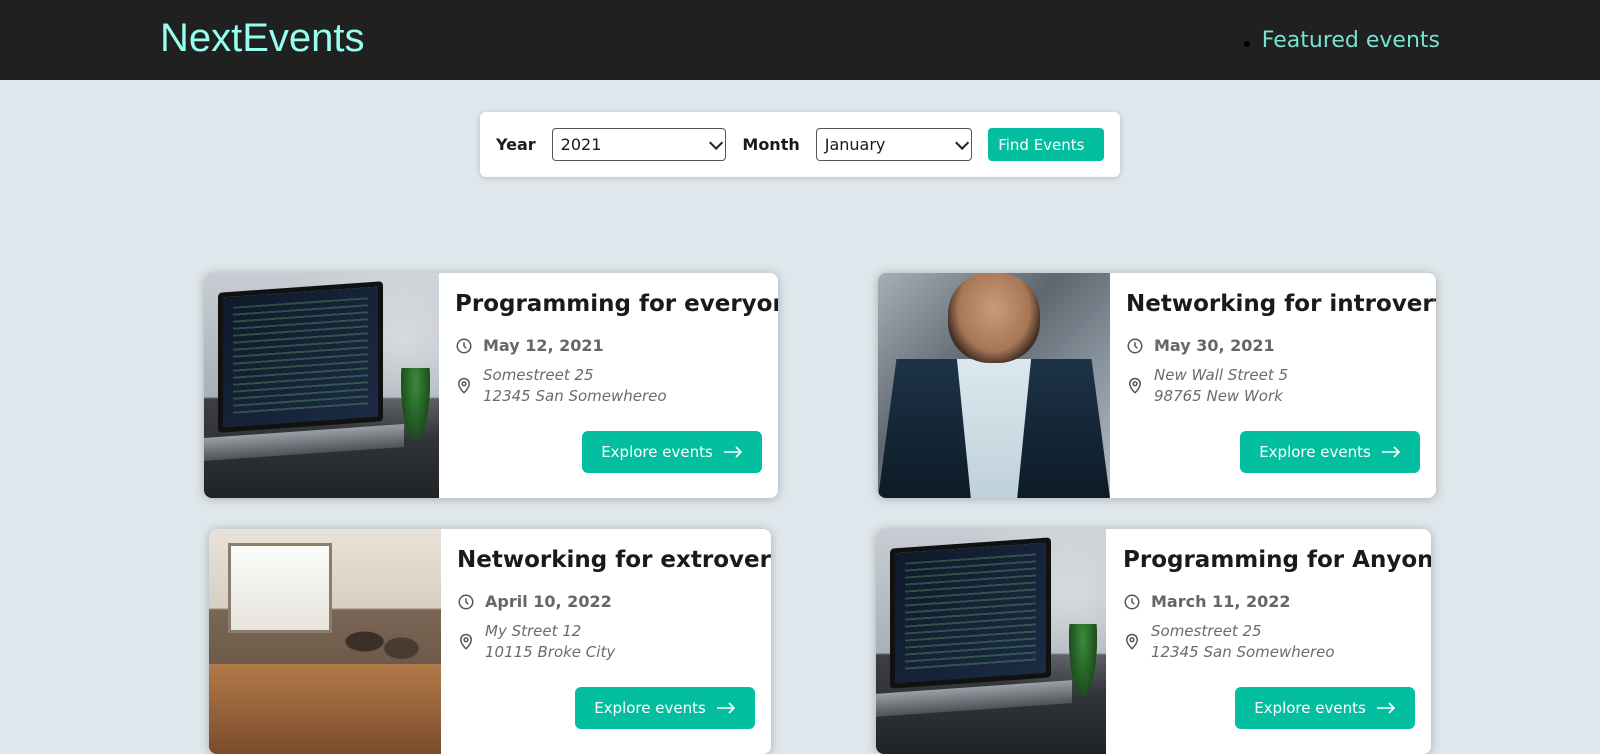 The height and width of the screenshot is (754, 1600). Describe the element at coordinates (924, 428) in the screenshot. I see `jacket-left-graphic` at that location.